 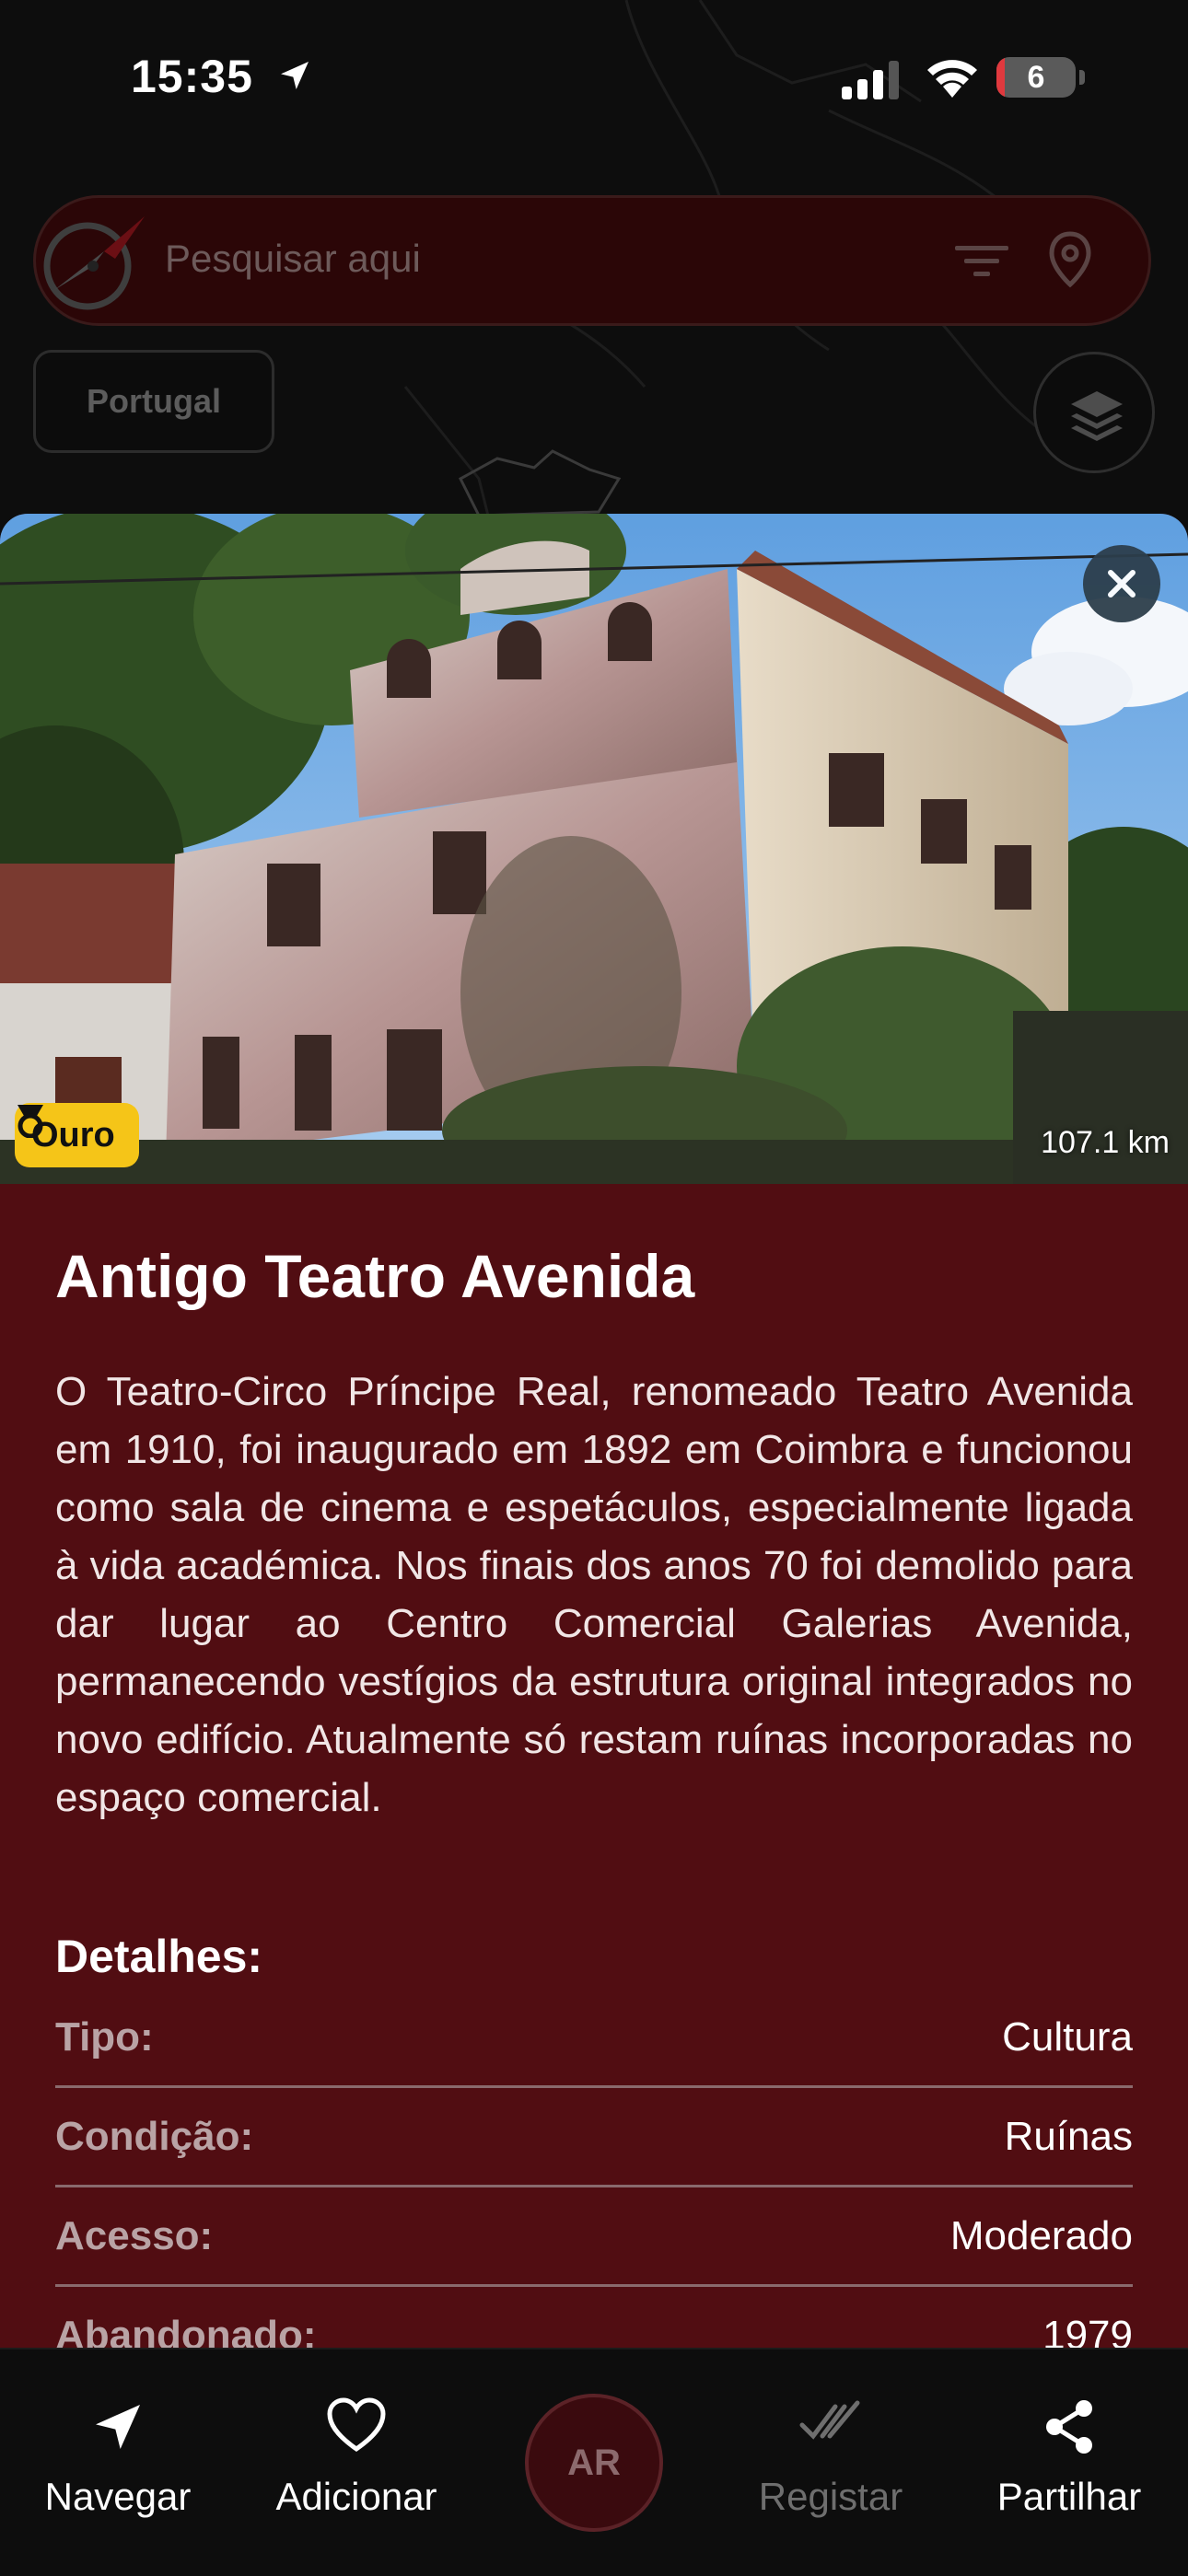 What do you see at coordinates (1069, 2496) in the screenshot?
I see `share-label: Partilhar` at bounding box center [1069, 2496].